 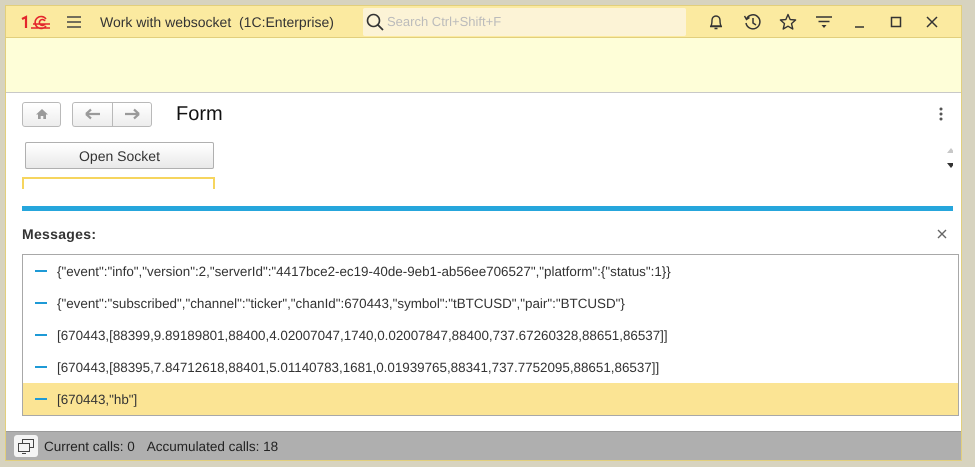 I want to click on search-field: Search Ctrl+Shift+F, so click(x=524, y=22).